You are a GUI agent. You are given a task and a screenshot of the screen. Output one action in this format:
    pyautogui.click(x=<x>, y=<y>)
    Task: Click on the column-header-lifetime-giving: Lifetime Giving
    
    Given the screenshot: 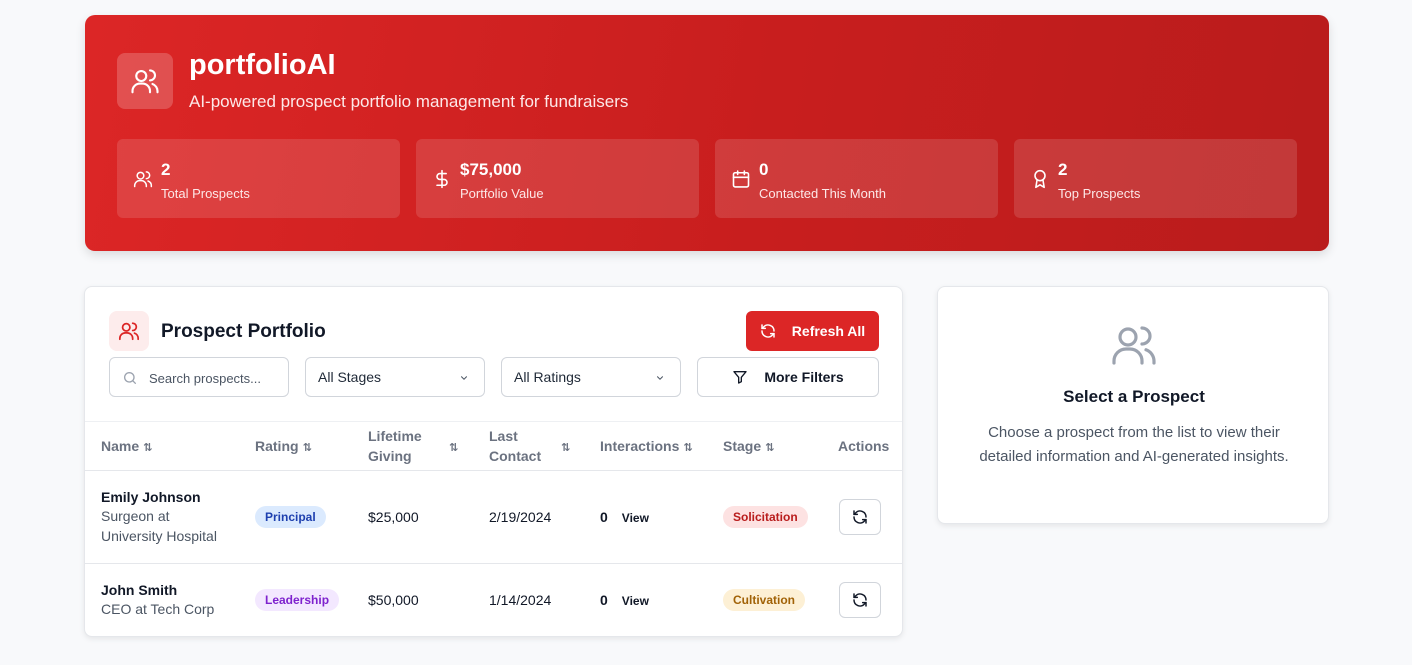 What is the action you would take?
    pyautogui.click(x=400, y=446)
    